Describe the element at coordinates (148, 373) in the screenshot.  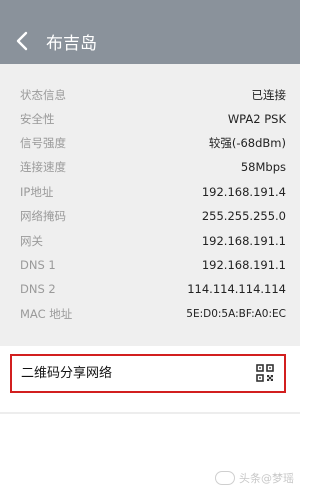
I see `qr-share-network-button: 二维码分享网络` at that location.